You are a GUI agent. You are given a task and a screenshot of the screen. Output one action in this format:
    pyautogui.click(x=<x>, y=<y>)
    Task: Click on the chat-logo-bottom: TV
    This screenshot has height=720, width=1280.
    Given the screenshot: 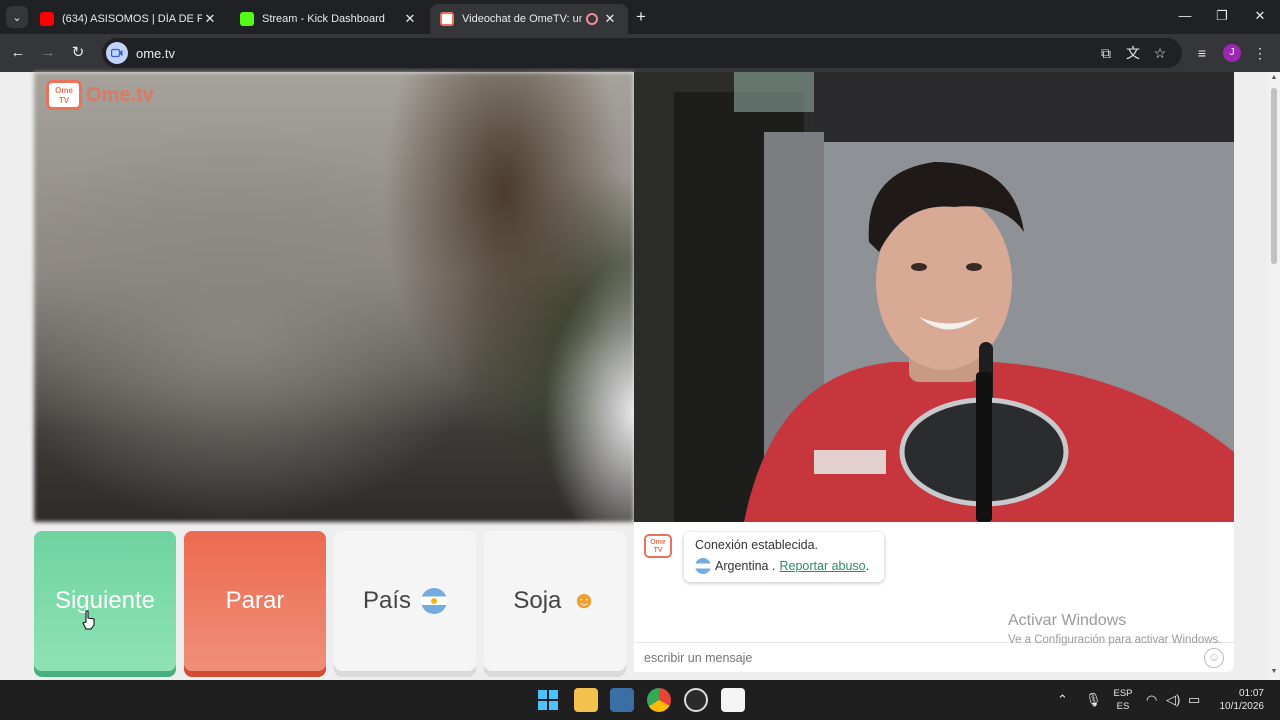 What is the action you would take?
    pyautogui.click(x=658, y=550)
    